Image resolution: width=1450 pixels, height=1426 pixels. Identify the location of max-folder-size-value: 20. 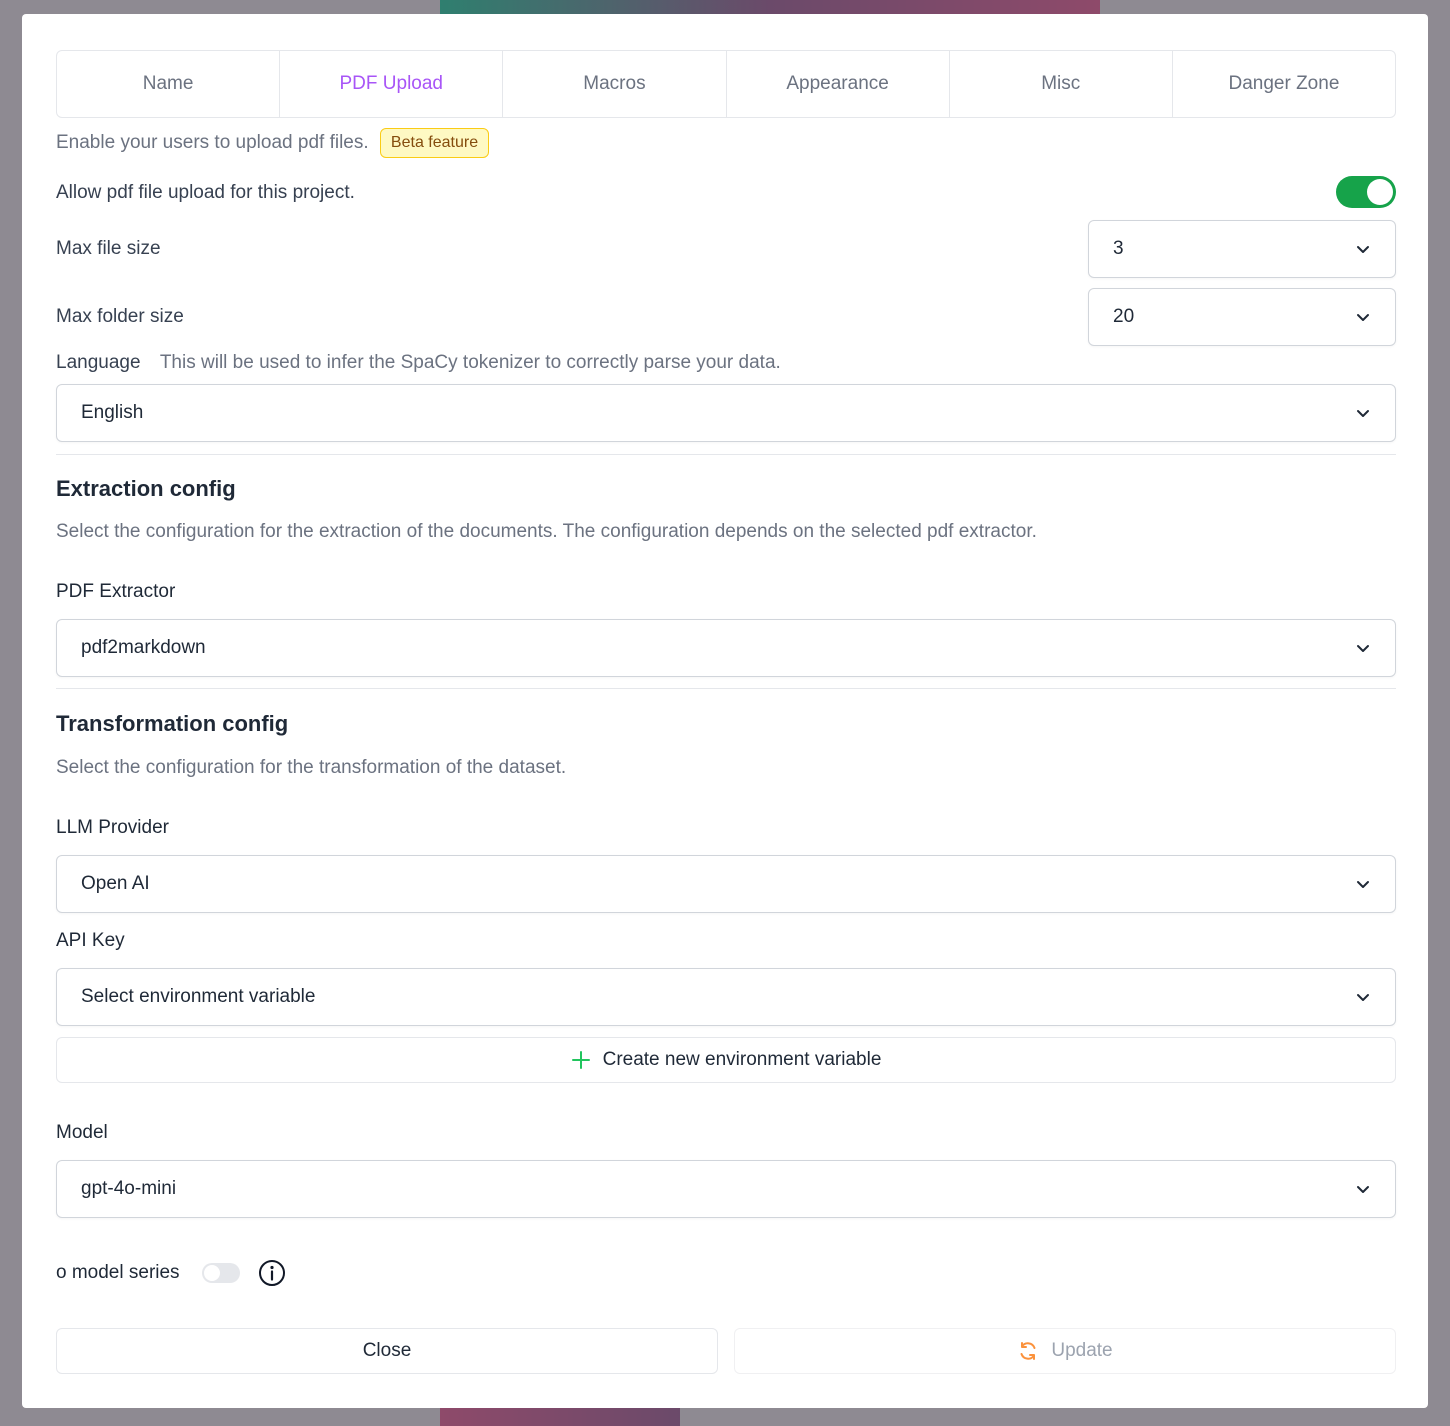
(1124, 316).